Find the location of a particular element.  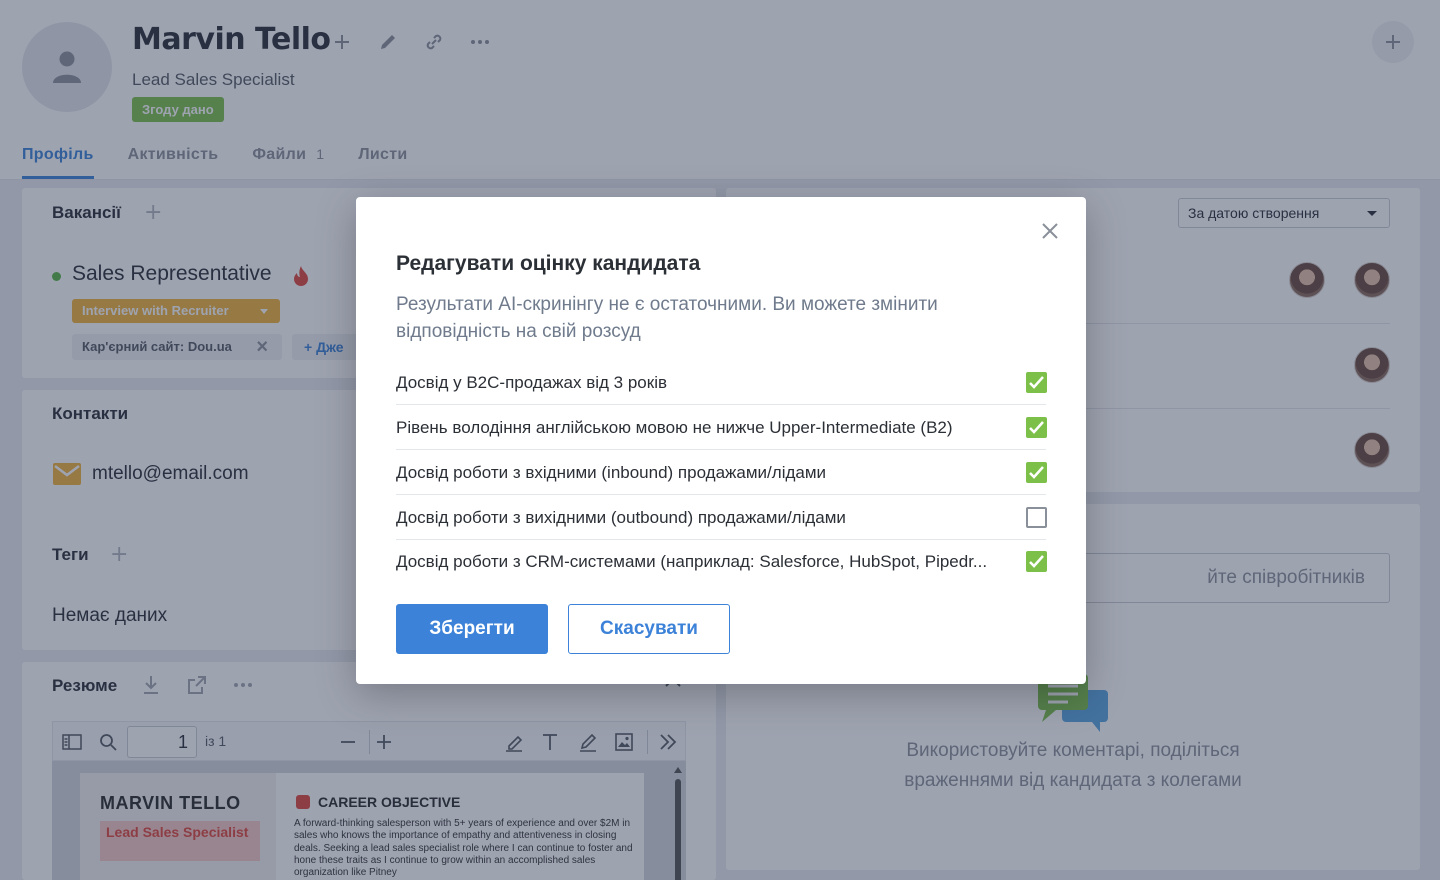

save-button: Зберегти is located at coordinates (472, 629).